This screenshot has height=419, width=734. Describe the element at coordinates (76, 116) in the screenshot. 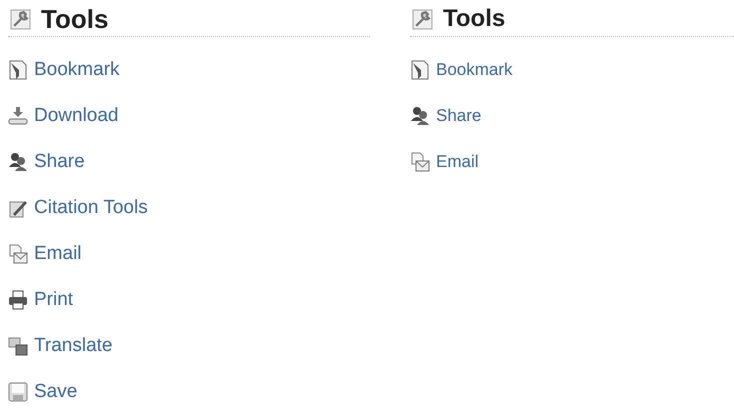

I see `tool-link: Download` at that location.